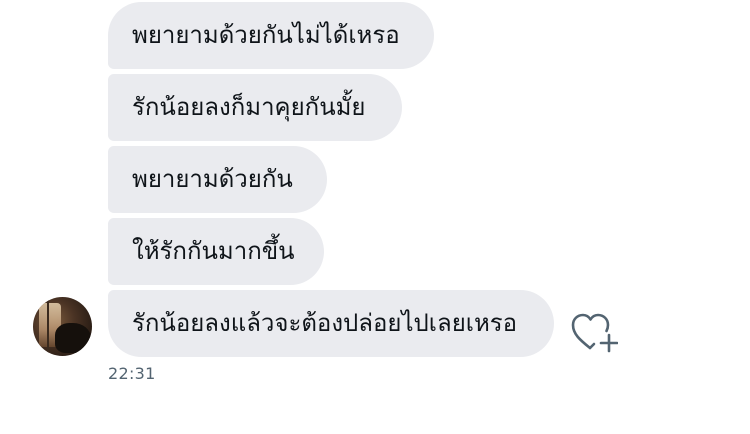  Describe the element at coordinates (73, 338) in the screenshot. I see `avatar-image-figure` at that location.